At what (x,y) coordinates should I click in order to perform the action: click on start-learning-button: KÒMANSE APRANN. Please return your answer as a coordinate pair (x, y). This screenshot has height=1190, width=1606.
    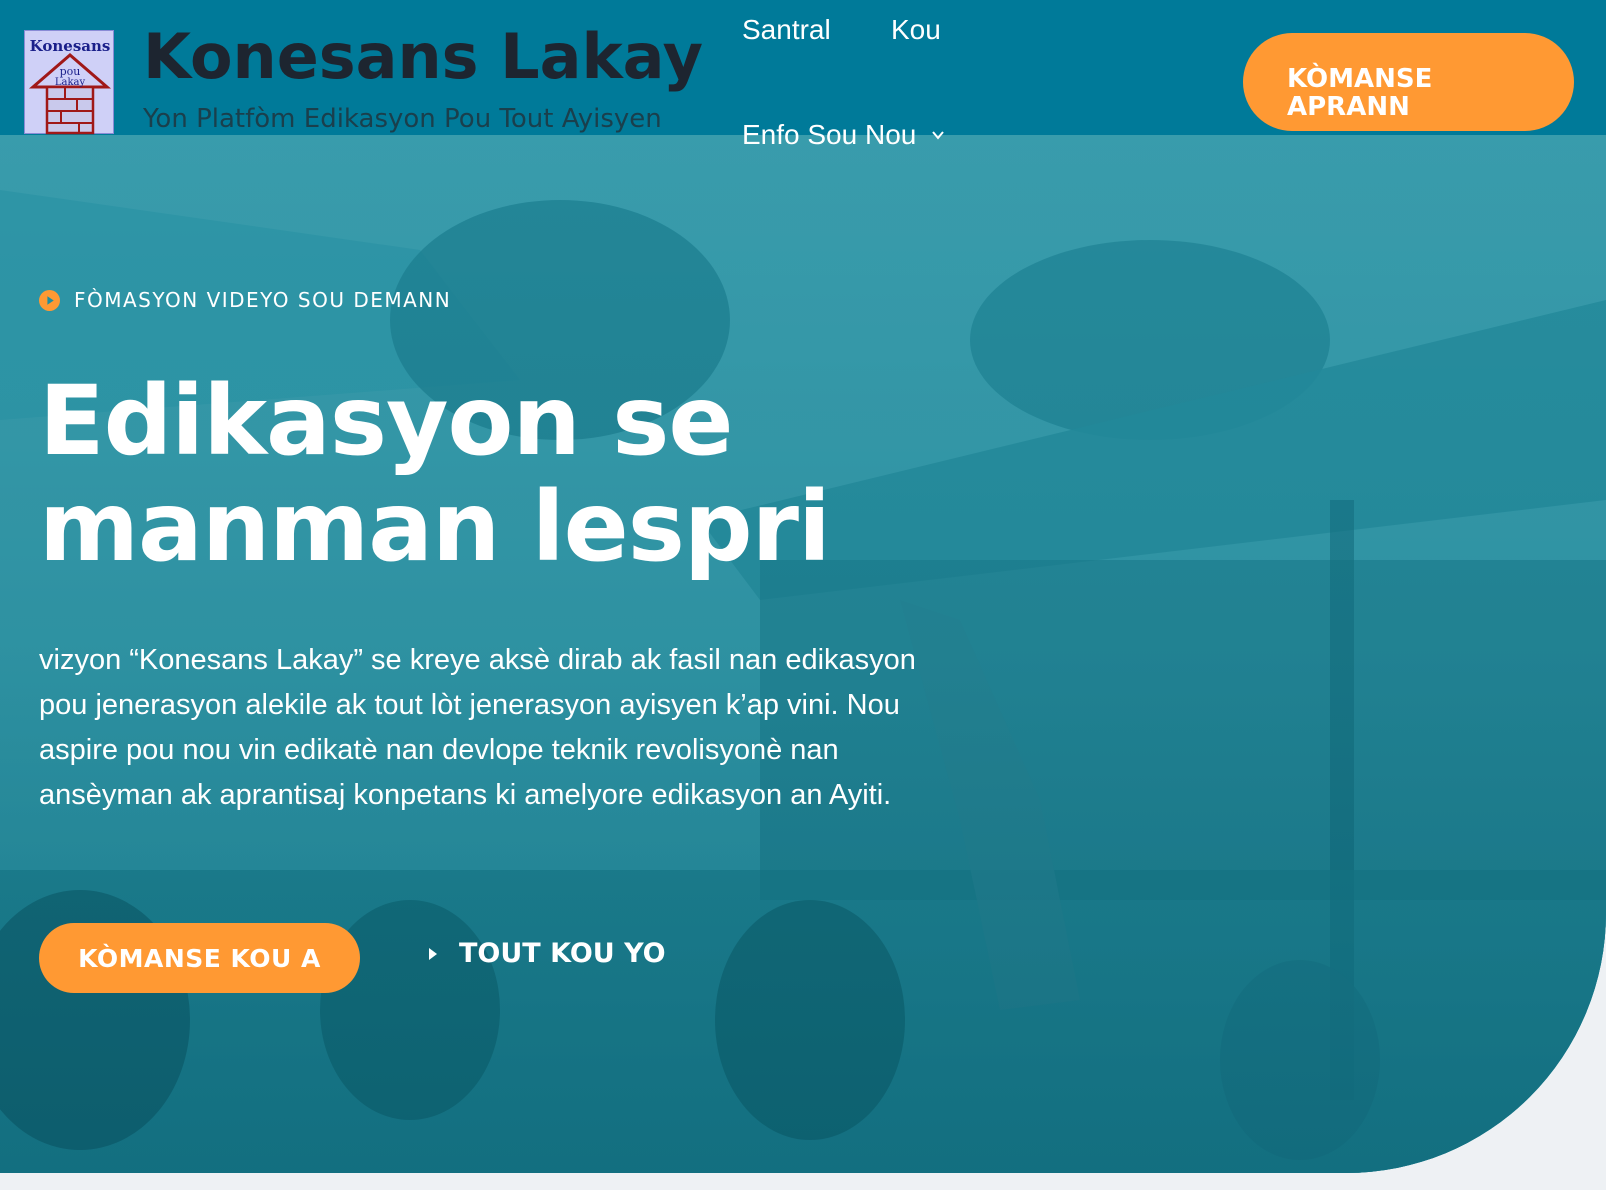
    Looking at the image, I should click on (1408, 82).